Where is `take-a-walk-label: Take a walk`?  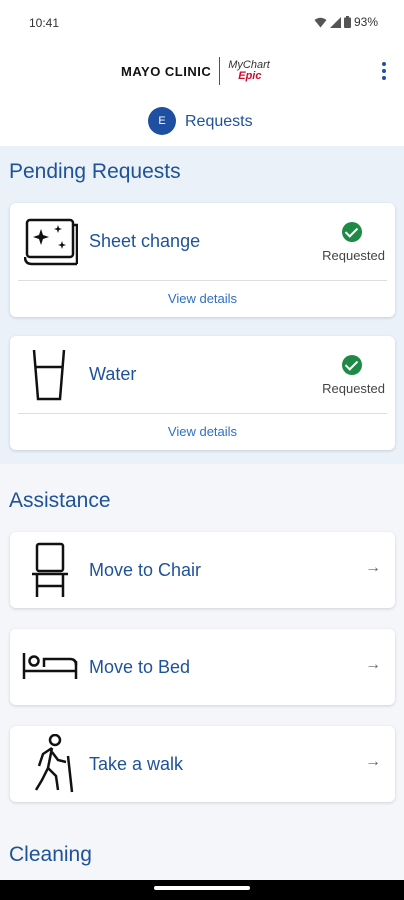 take-a-walk-label: Take a walk is located at coordinates (136, 764).